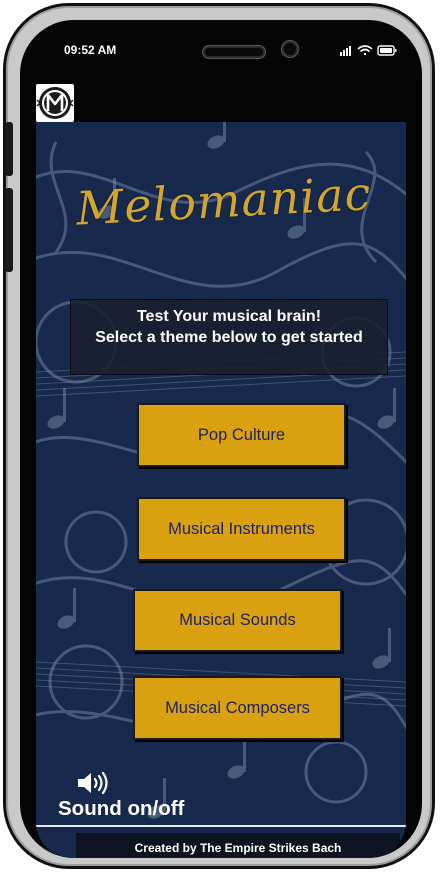 The image size is (443, 875). I want to click on footer-credit: Created by The Empire Strikes Bach, so click(238, 845).